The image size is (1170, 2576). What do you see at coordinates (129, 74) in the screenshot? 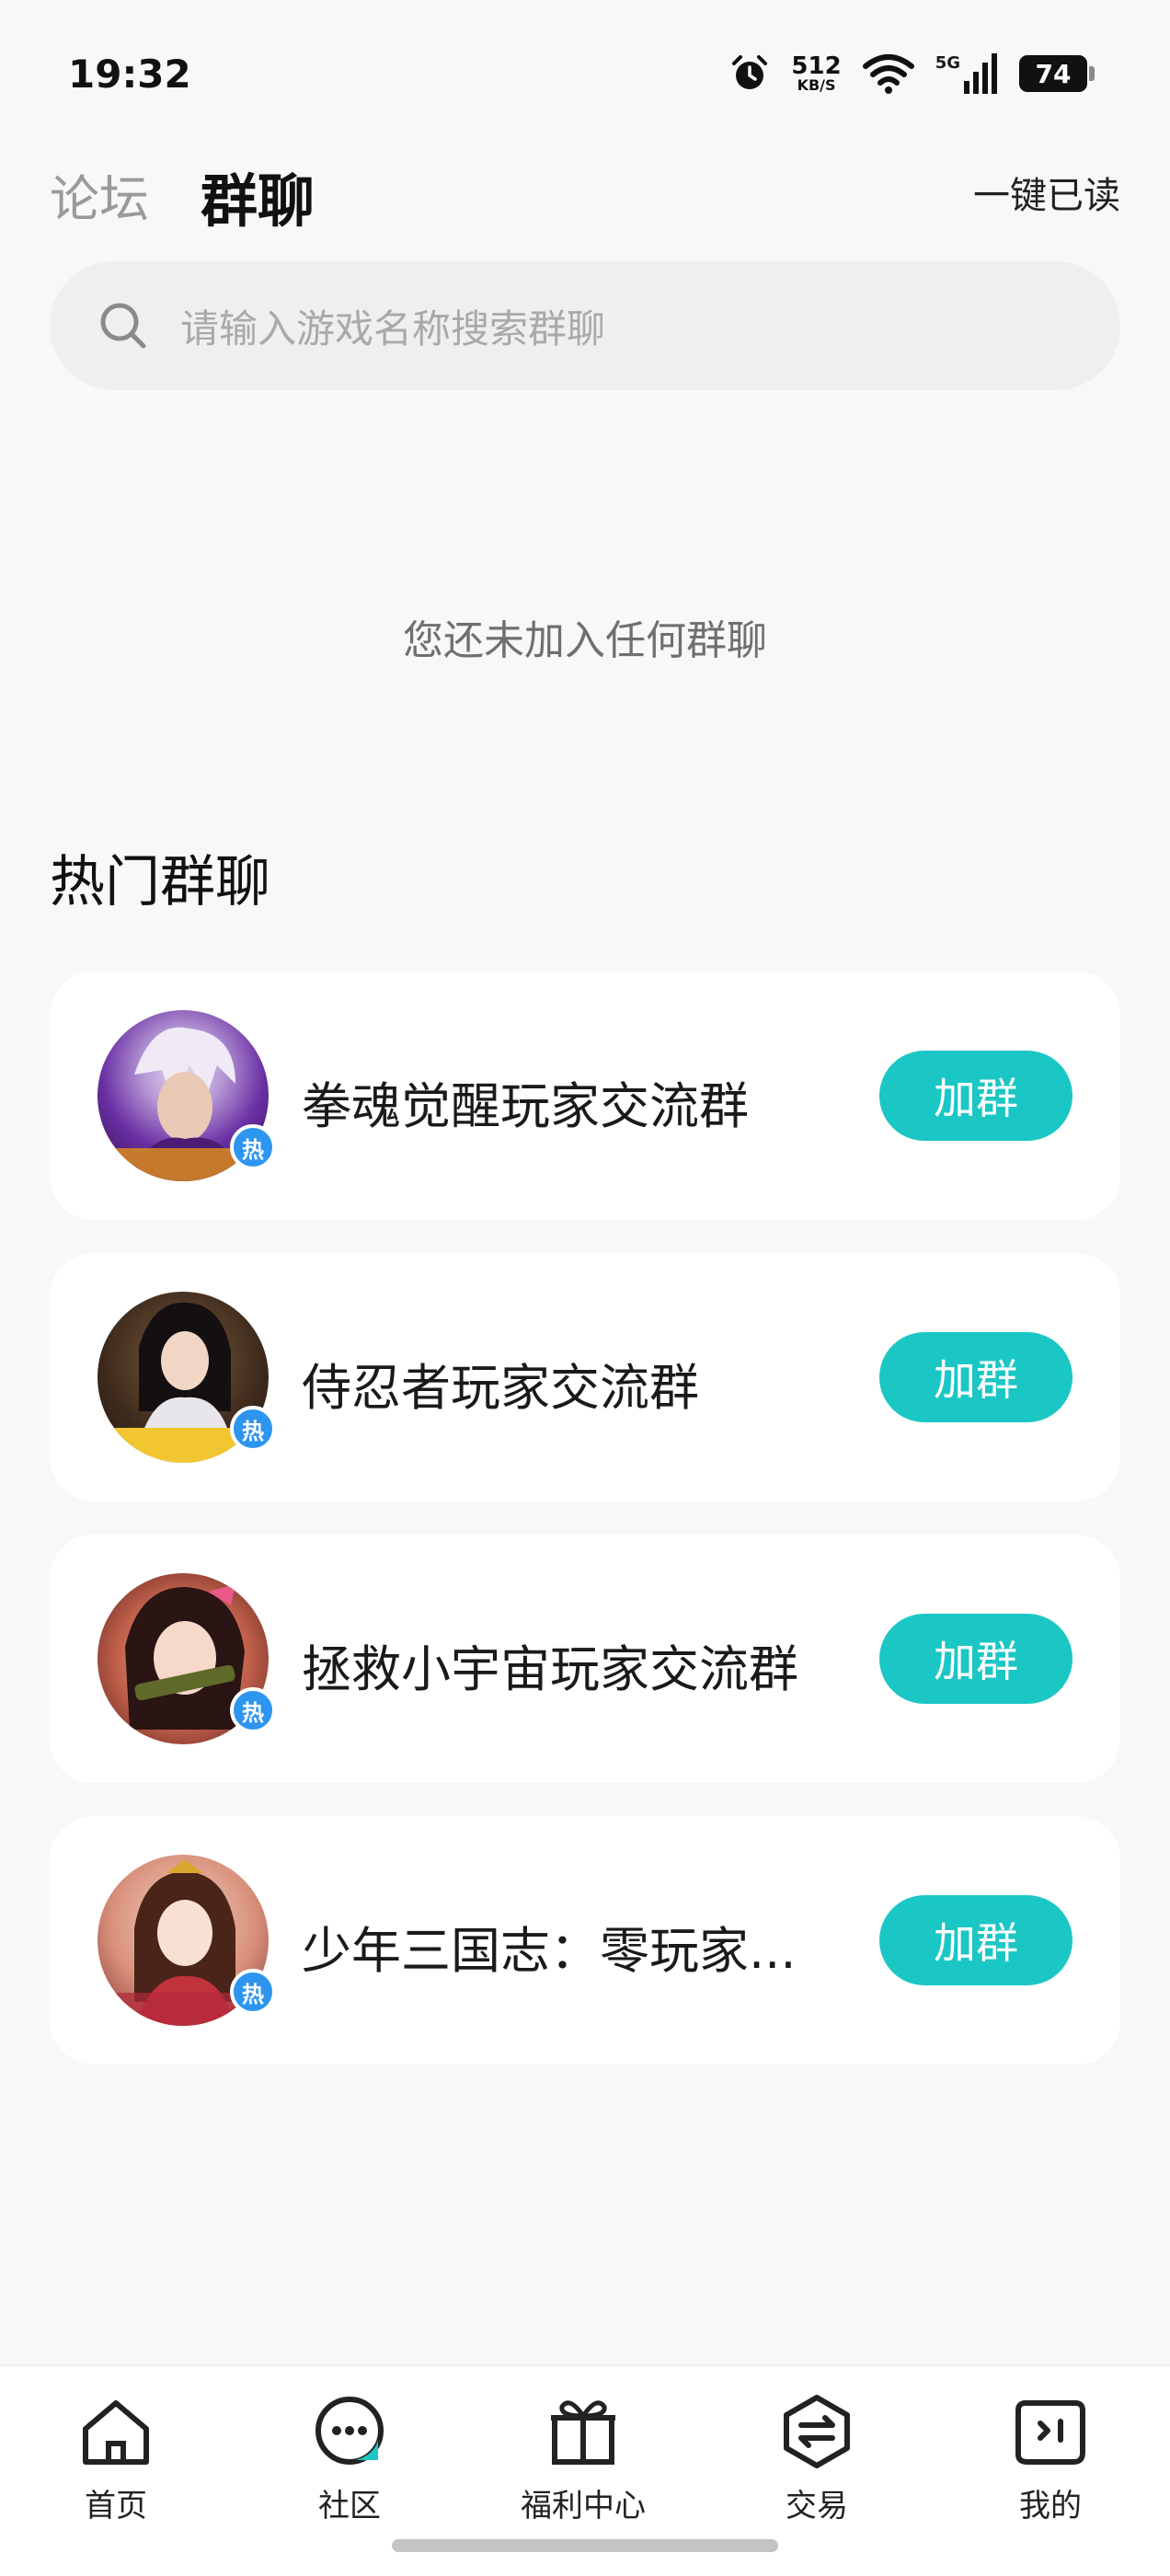
I see `status-time: 19:32` at bounding box center [129, 74].